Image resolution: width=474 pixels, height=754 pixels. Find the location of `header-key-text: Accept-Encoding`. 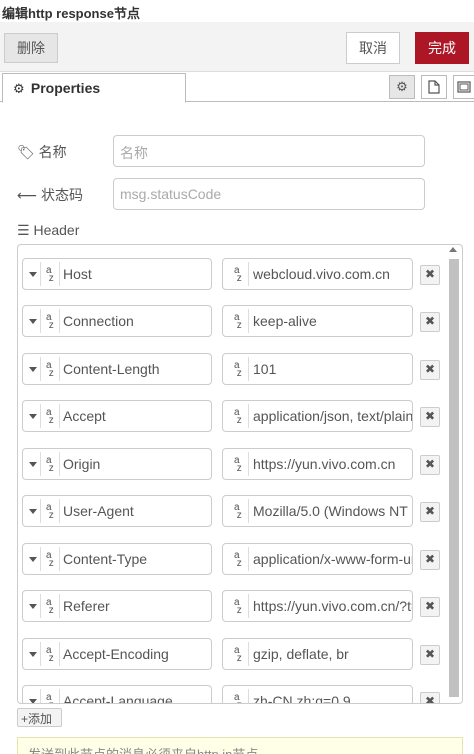

header-key-text: Accept-Encoding is located at coordinates (116, 654).